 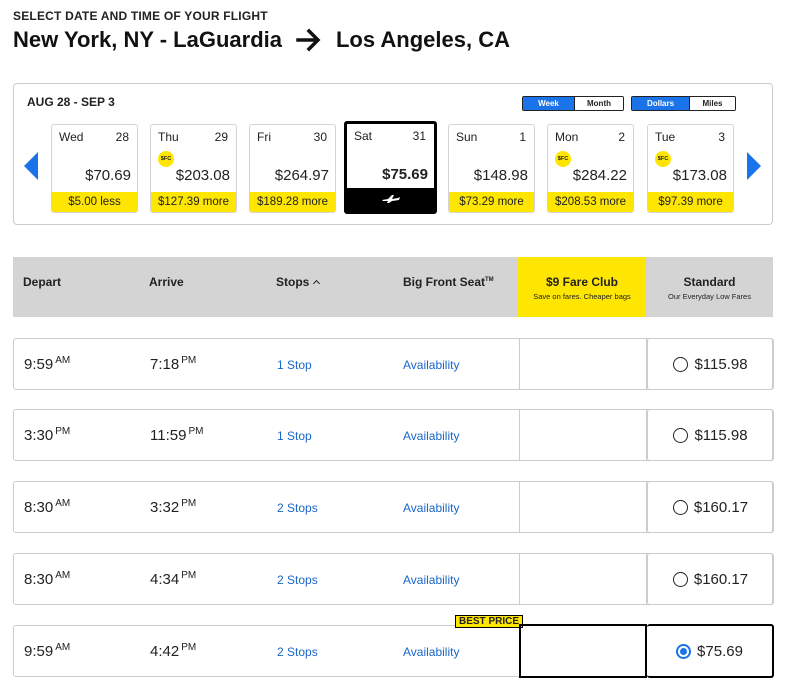 What do you see at coordinates (264, 137) in the screenshot?
I see `day-name: Fri` at bounding box center [264, 137].